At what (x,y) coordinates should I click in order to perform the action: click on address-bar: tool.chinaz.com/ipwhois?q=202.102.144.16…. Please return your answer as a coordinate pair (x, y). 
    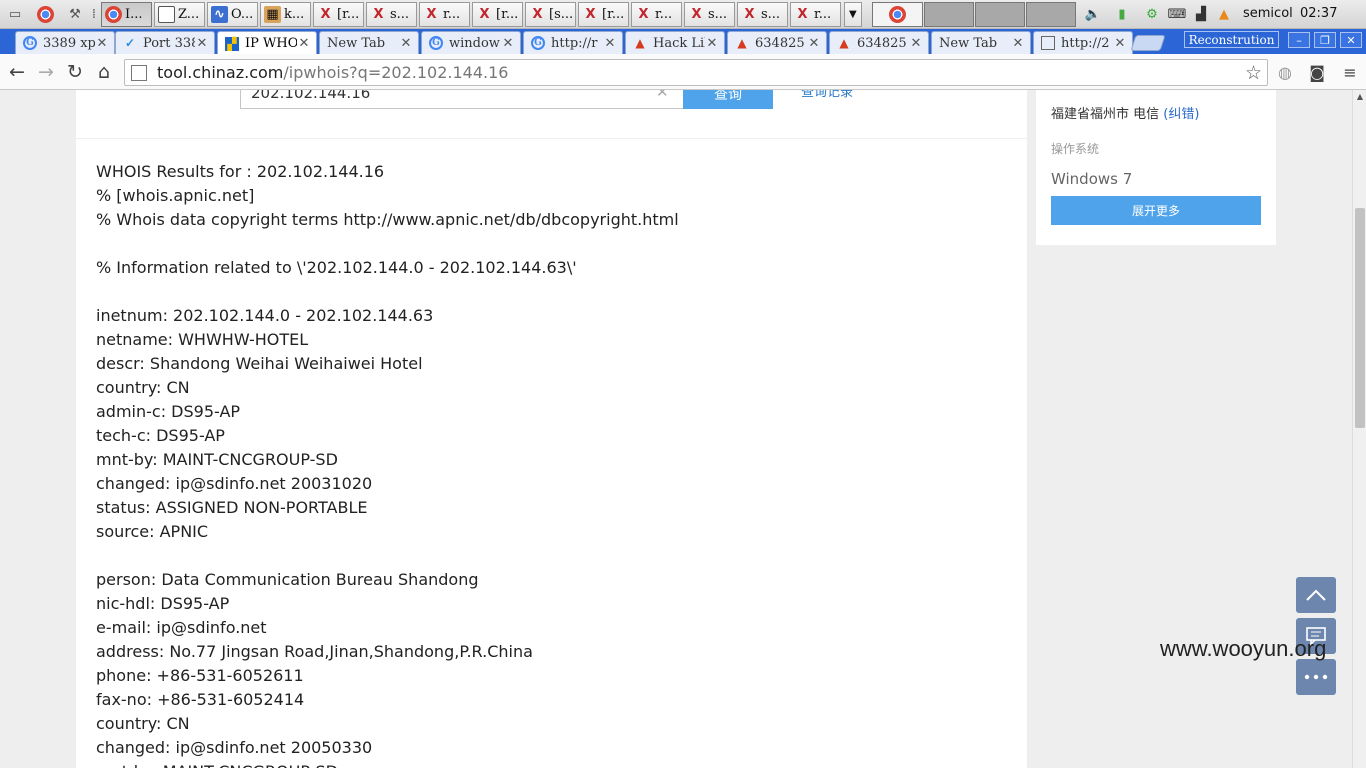
    Looking at the image, I should click on (696, 72).